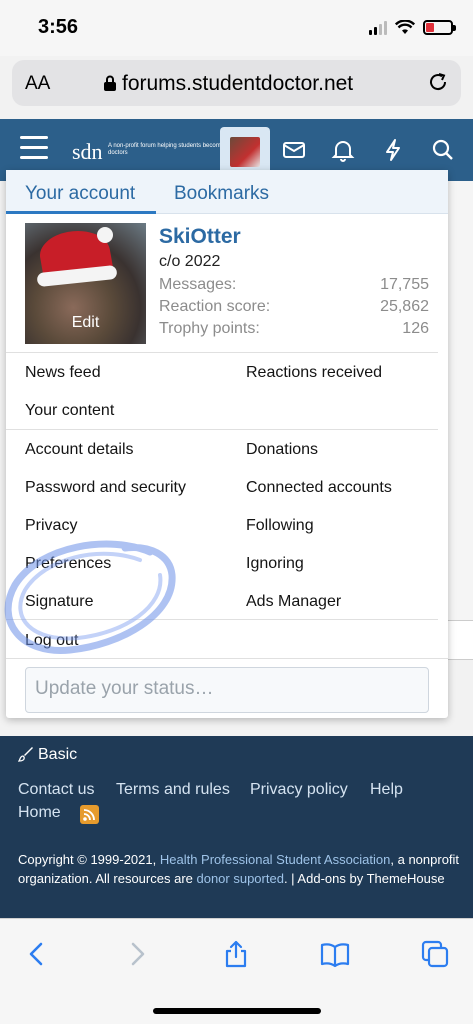 Image resolution: width=473 pixels, height=1024 pixels. Describe the element at coordinates (89, 859) in the screenshot. I see `copyright-part: Copyright © 1999-2021,` at that location.